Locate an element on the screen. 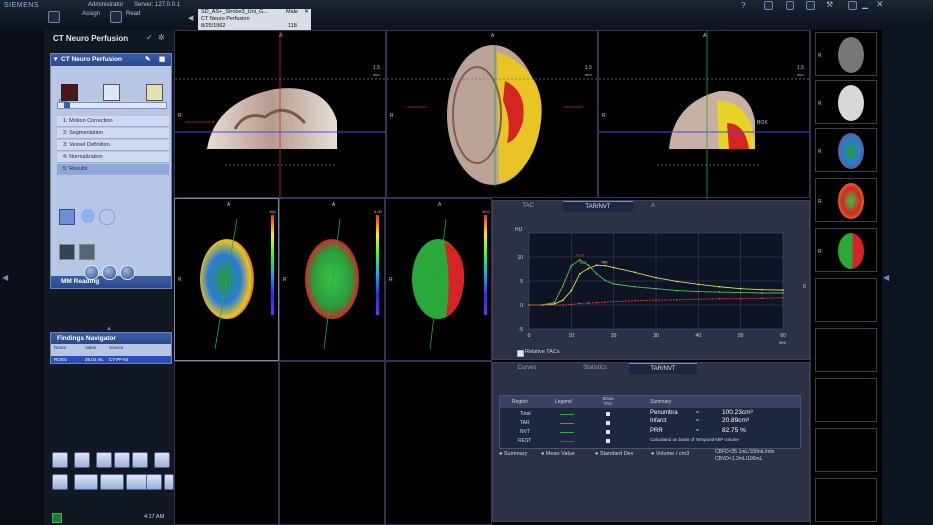  tools-small-icon: ✎ is located at coordinates (147, 59).